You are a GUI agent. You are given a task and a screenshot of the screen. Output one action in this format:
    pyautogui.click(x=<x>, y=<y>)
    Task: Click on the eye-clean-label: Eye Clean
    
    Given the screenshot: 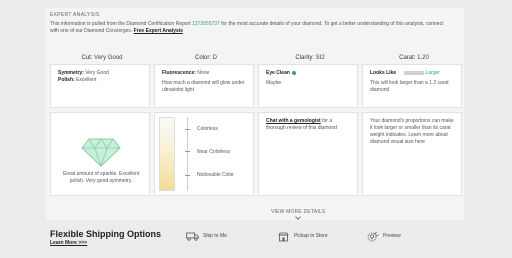 What is the action you would take?
    pyautogui.click(x=278, y=73)
    